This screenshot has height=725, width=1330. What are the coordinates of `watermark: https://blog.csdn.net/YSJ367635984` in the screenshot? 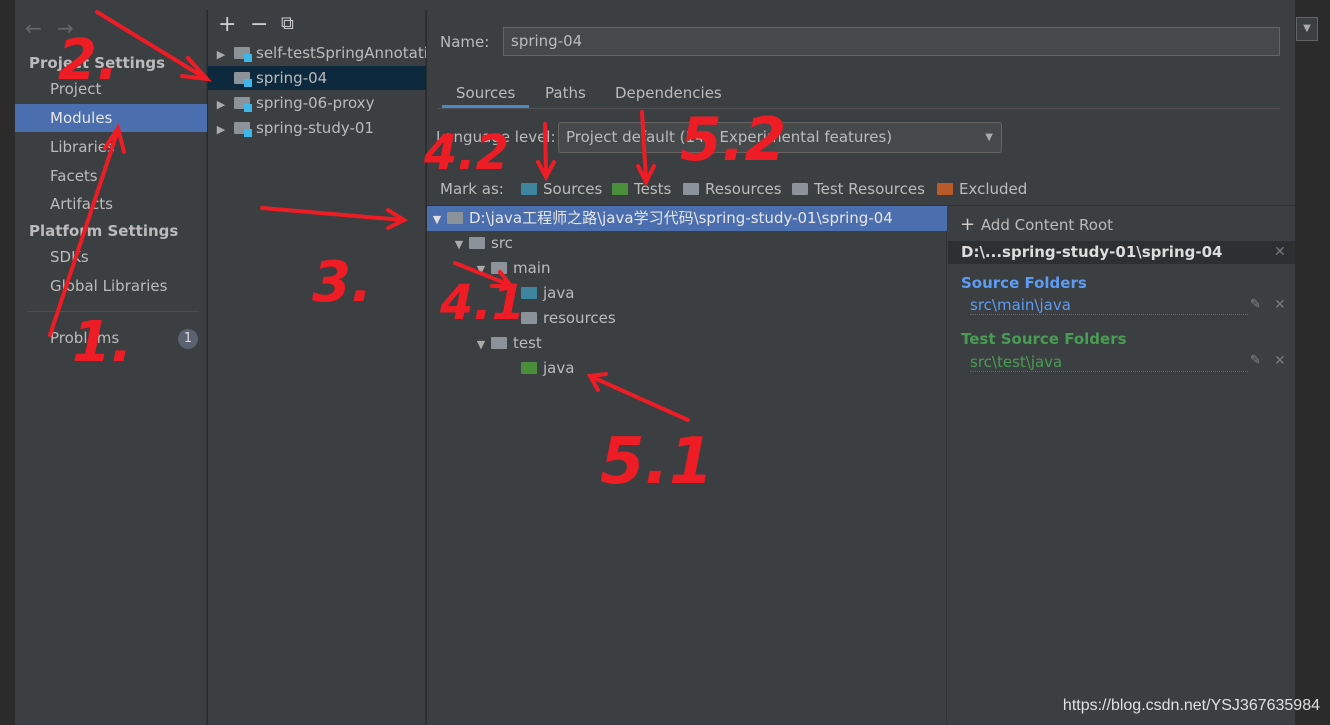 It's located at (1191, 705).